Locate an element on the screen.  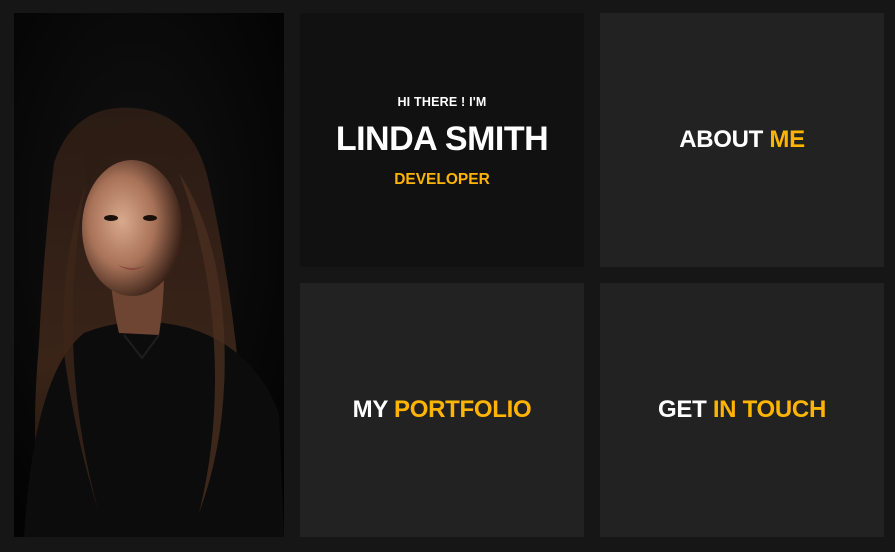
portfolio-label-white: MY is located at coordinates (373, 409).